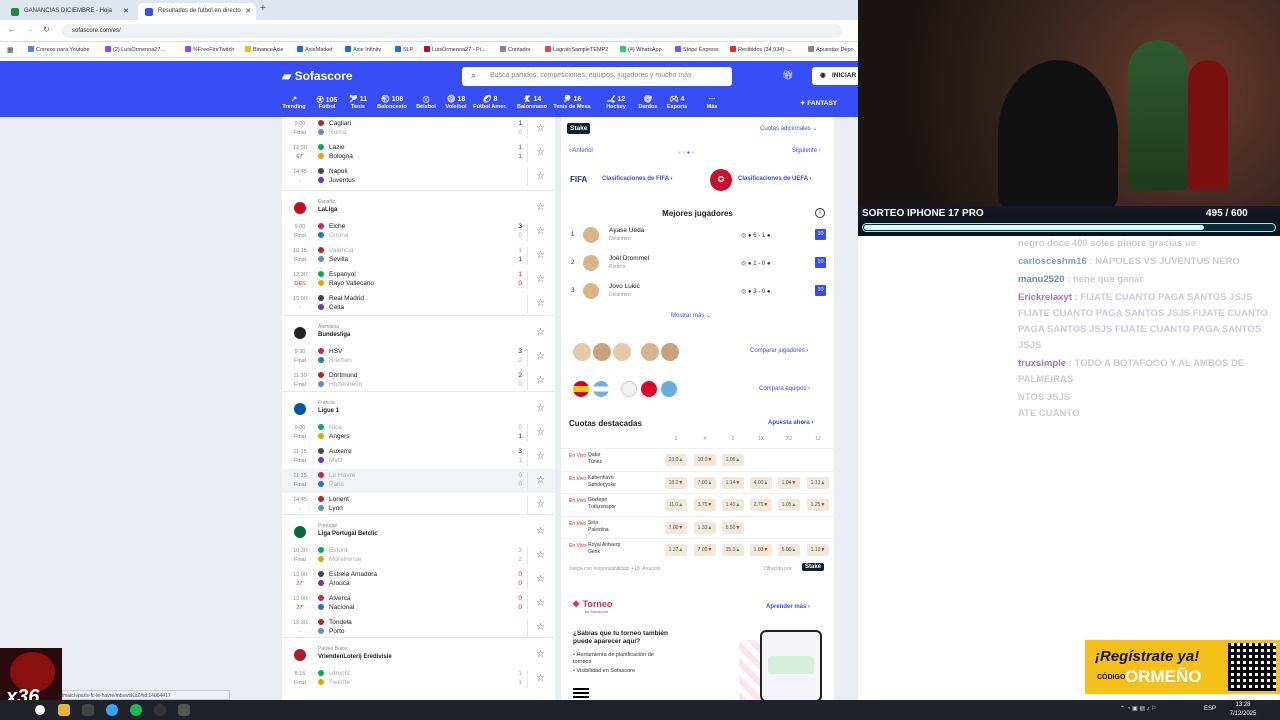 The height and width of the screenshot is (720, 1280). I want to click on odds-button: 5.00▲, so click(789, 550).